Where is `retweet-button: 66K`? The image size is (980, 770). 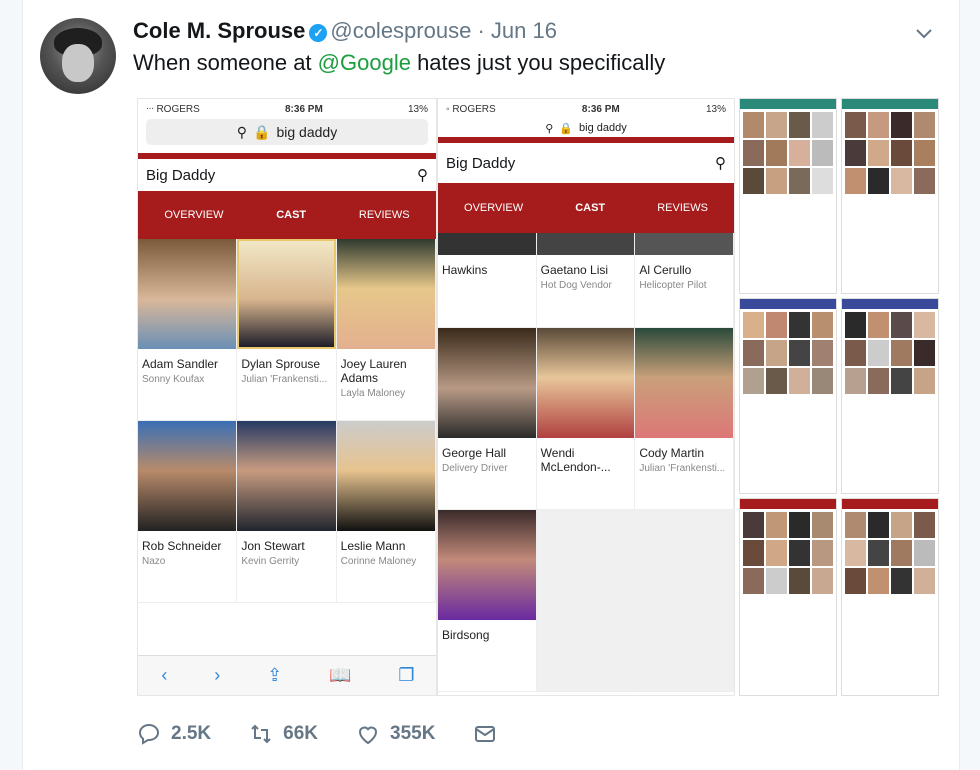 retweet-button: 66K is located at coordinates (283, 734).